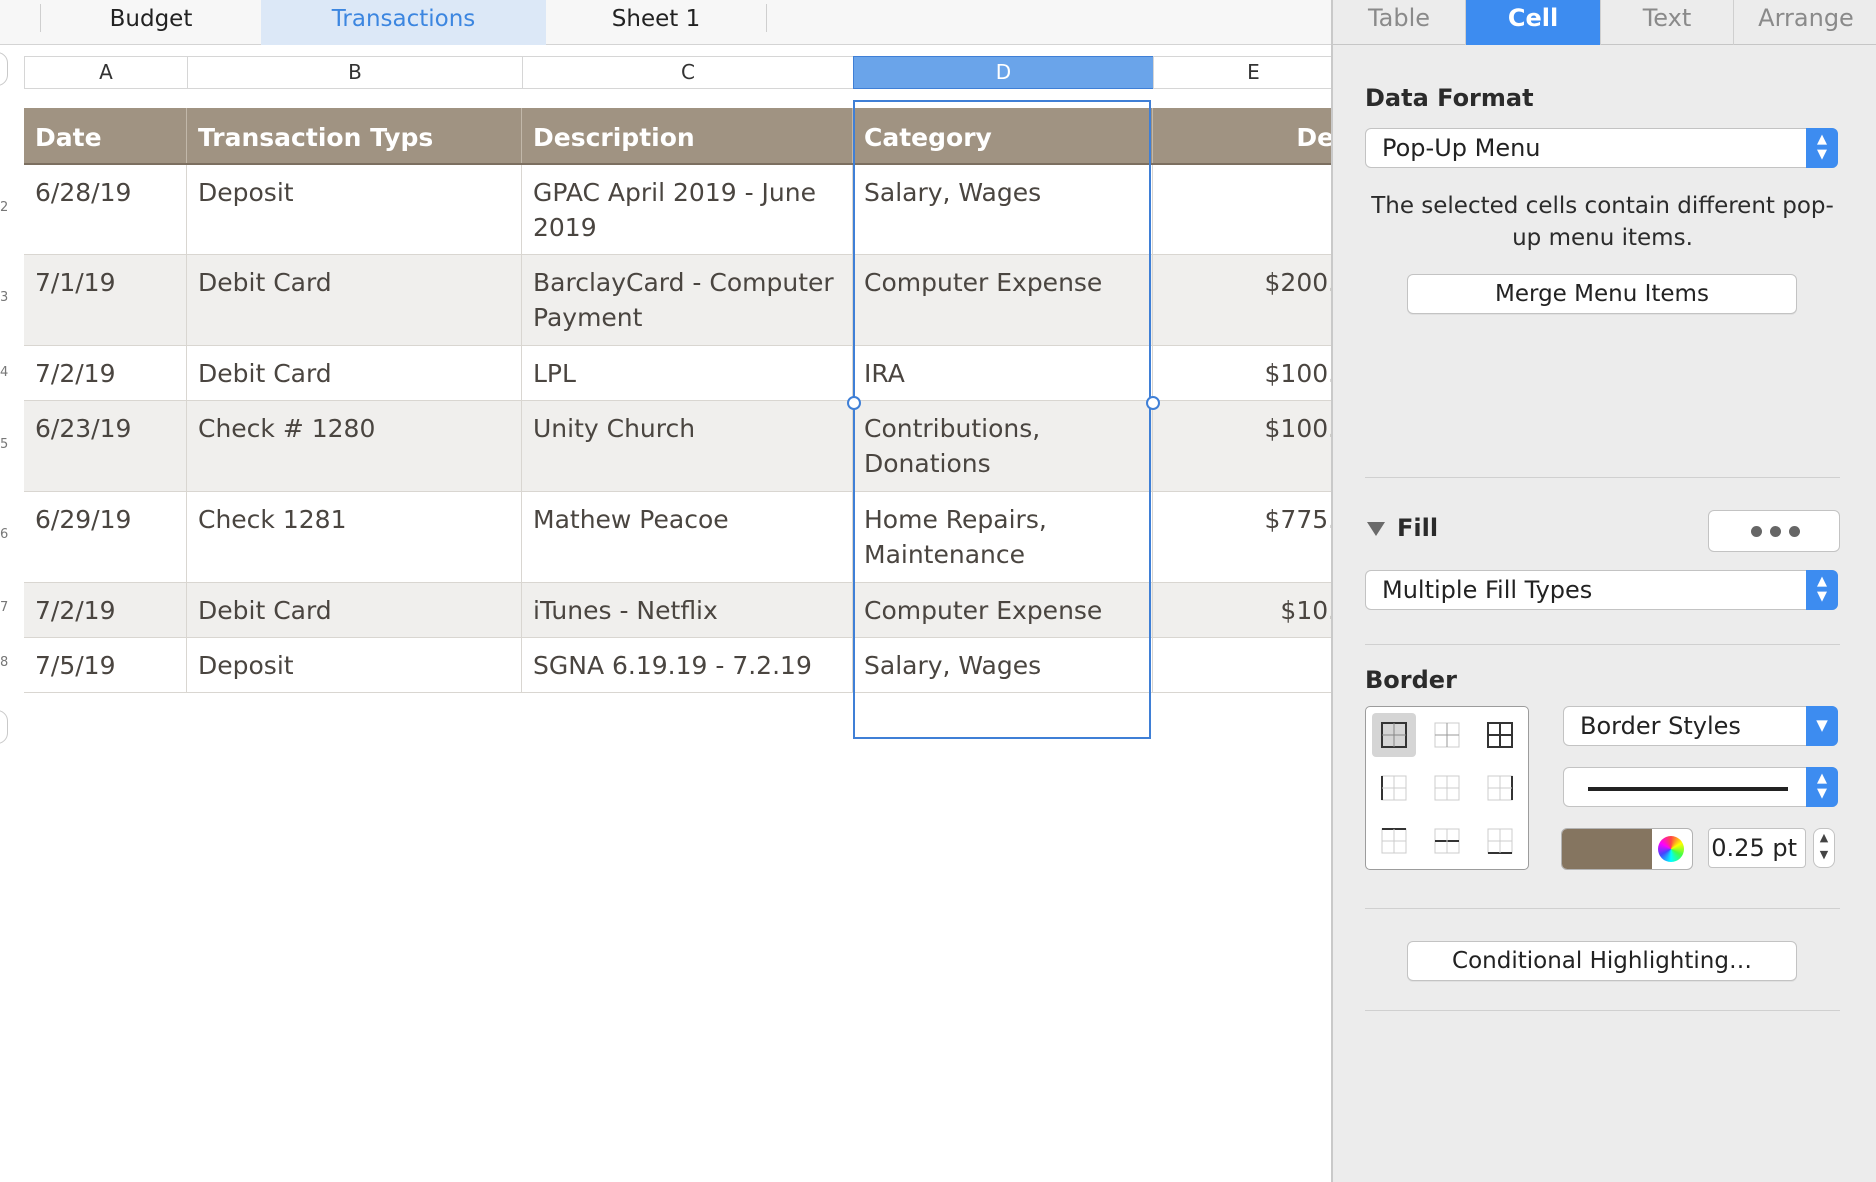  What do you see at coordinates (1660, 726) in the screenshot?
I see `border-styles-value: Border Styles` at bounding box center [1660, 726].